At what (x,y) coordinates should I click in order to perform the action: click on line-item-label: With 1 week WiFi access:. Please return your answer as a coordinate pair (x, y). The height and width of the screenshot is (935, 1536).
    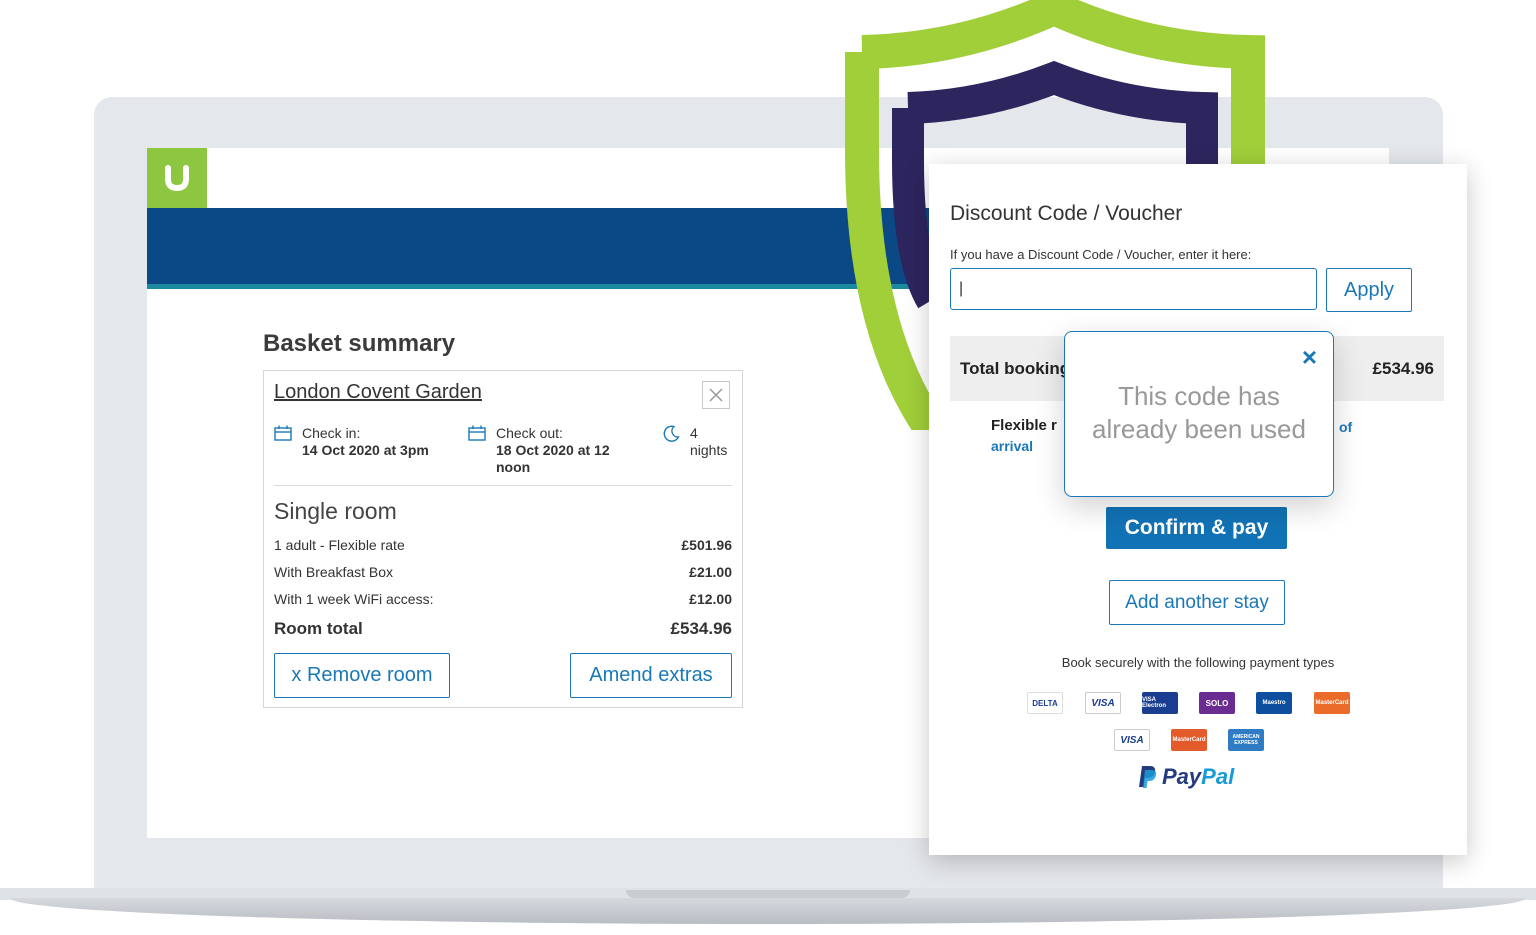
    Looking at the image, I should click on (354, 599).